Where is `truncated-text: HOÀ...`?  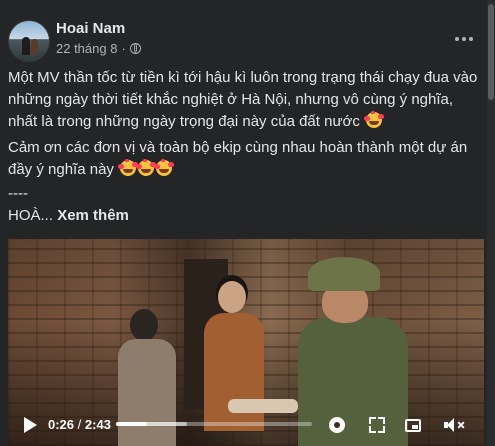
truncated-text: HOÀ... is located at coordinates (31, 215).